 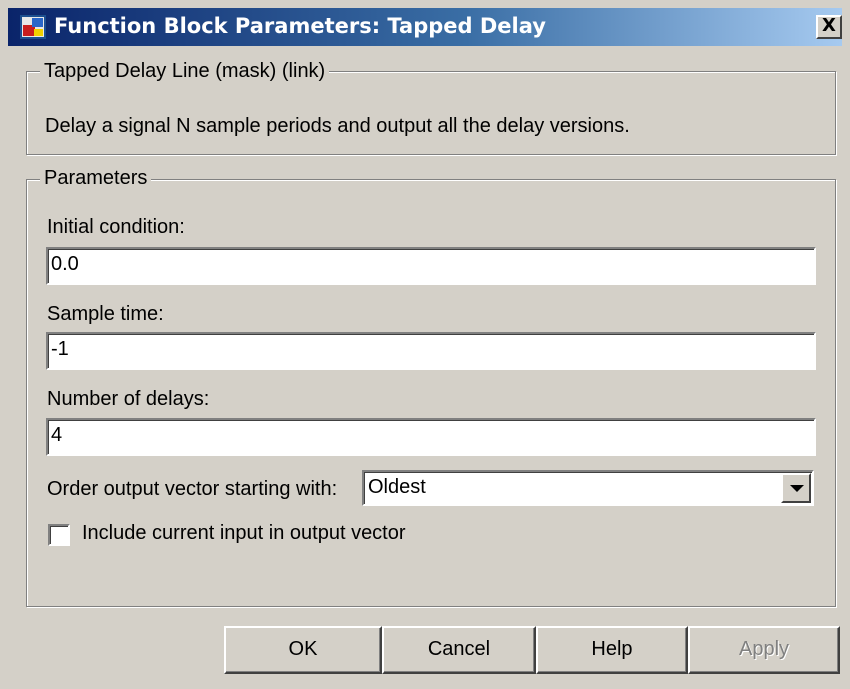 I want to click on include-current-input-label: Include current input in output vector, so click(x=244, y=533).